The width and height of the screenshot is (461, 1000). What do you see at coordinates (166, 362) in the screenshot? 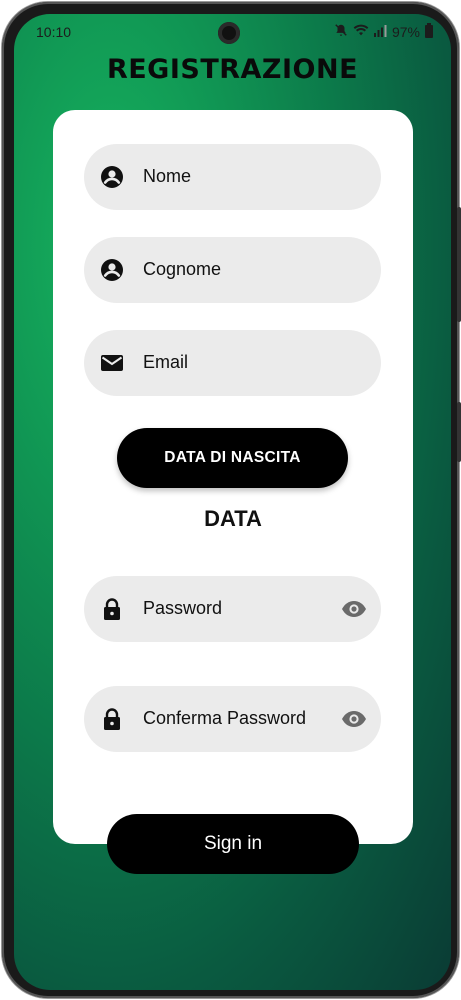
I see `email-label: Email` at bounding box center [166, 362].